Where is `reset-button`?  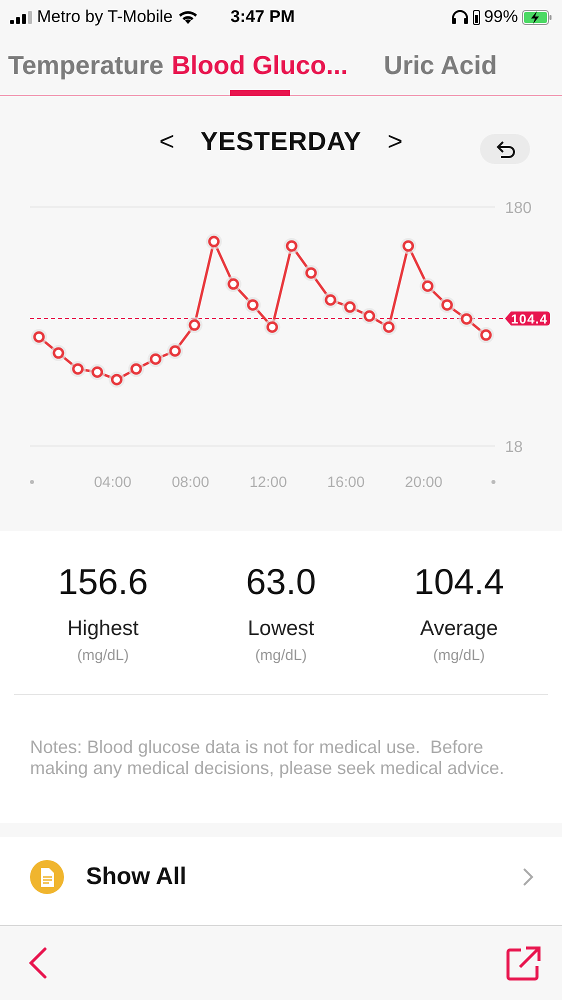 reset-button is located at coordinates (505, 149).